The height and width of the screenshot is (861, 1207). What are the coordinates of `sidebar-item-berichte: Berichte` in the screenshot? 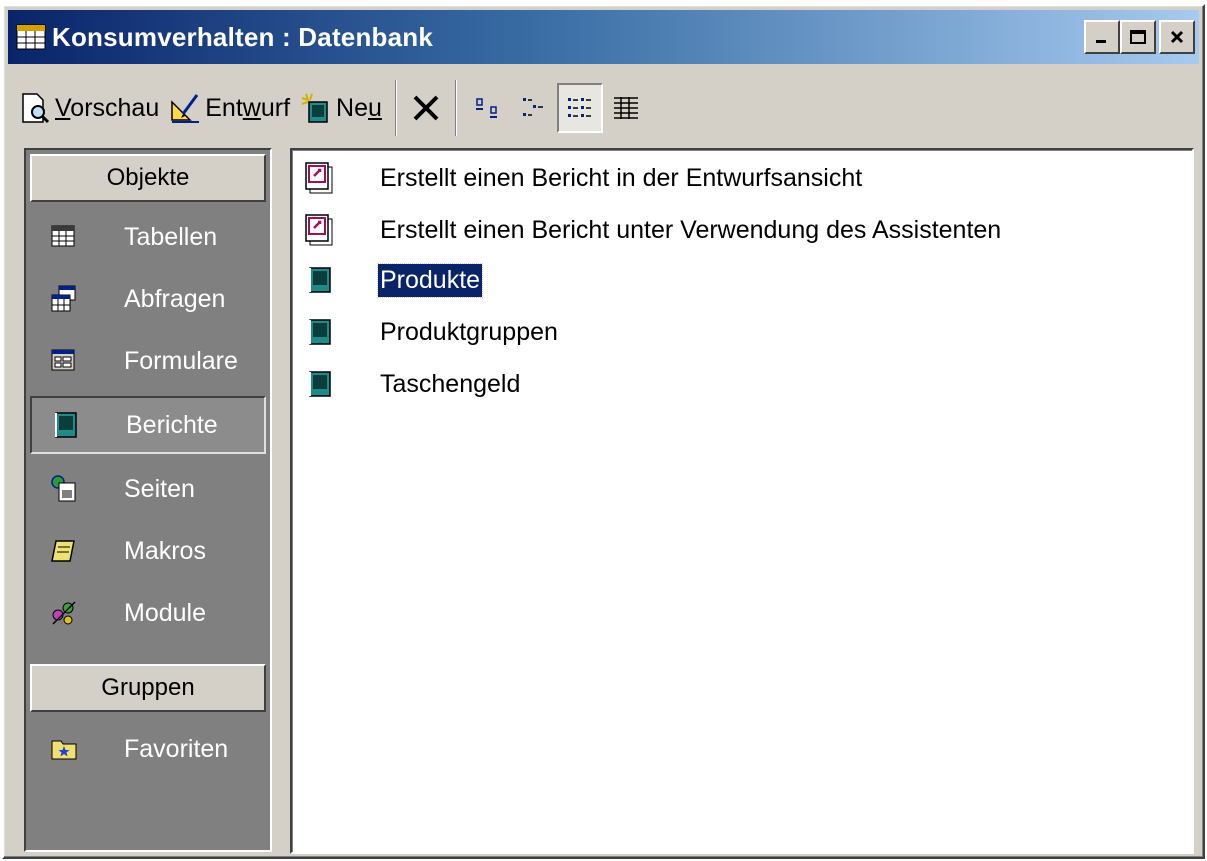 It's located at (148, 425).